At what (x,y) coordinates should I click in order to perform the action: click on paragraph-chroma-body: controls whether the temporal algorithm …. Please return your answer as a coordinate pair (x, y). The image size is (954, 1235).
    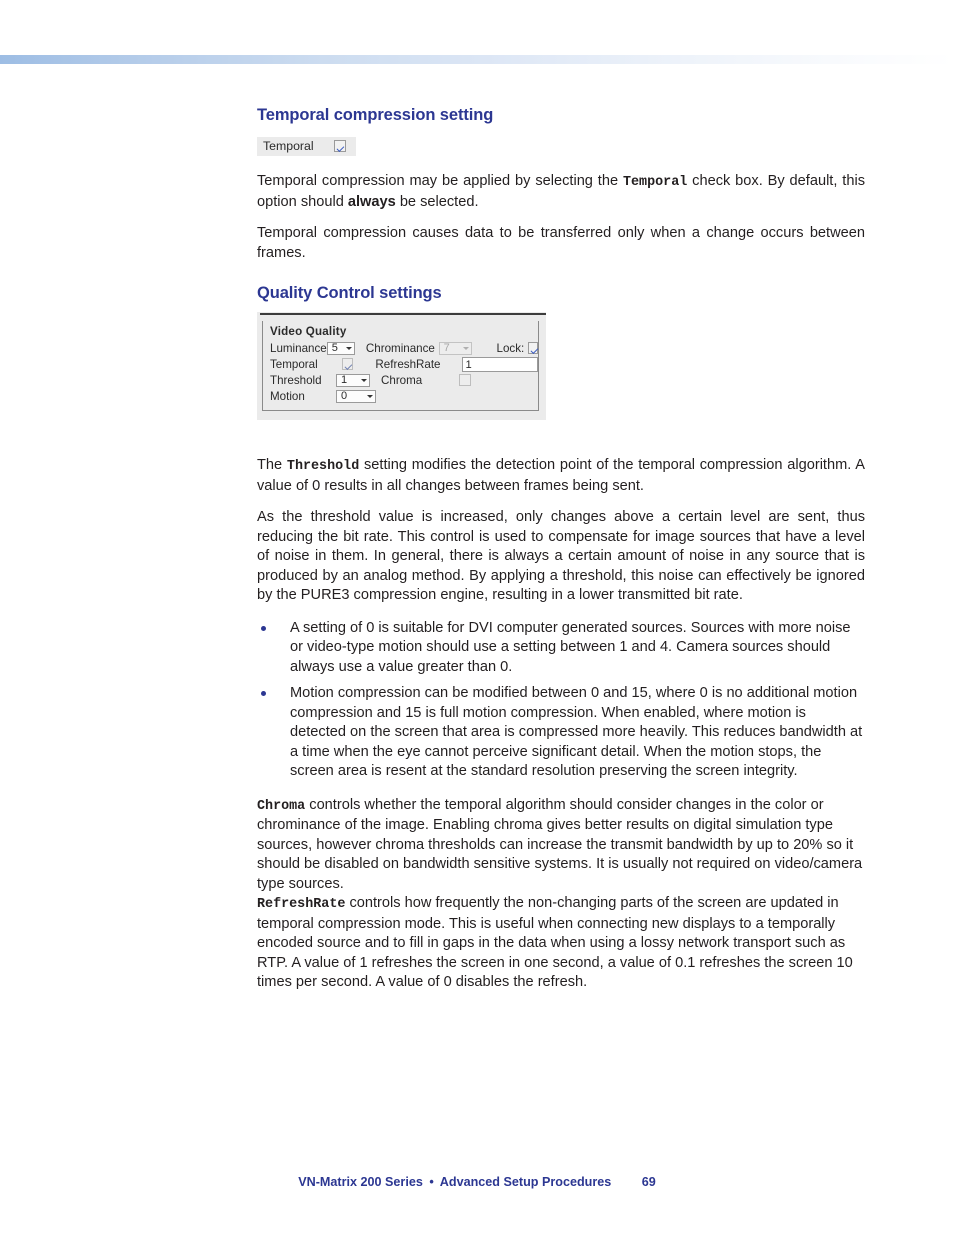
    Looking at the image, I should click on (560, 844).